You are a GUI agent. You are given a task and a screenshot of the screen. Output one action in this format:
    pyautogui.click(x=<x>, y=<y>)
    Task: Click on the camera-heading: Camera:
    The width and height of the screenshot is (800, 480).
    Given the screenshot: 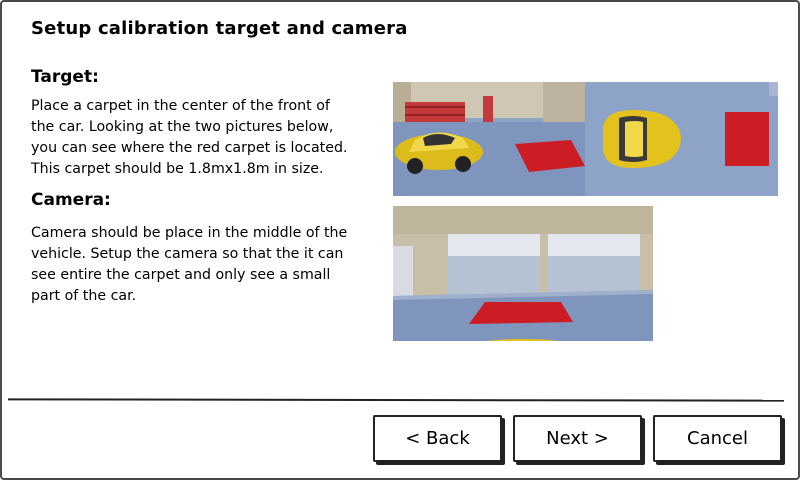 What is the action you would take?
    pyautogui.click(x=71, y=200)
    